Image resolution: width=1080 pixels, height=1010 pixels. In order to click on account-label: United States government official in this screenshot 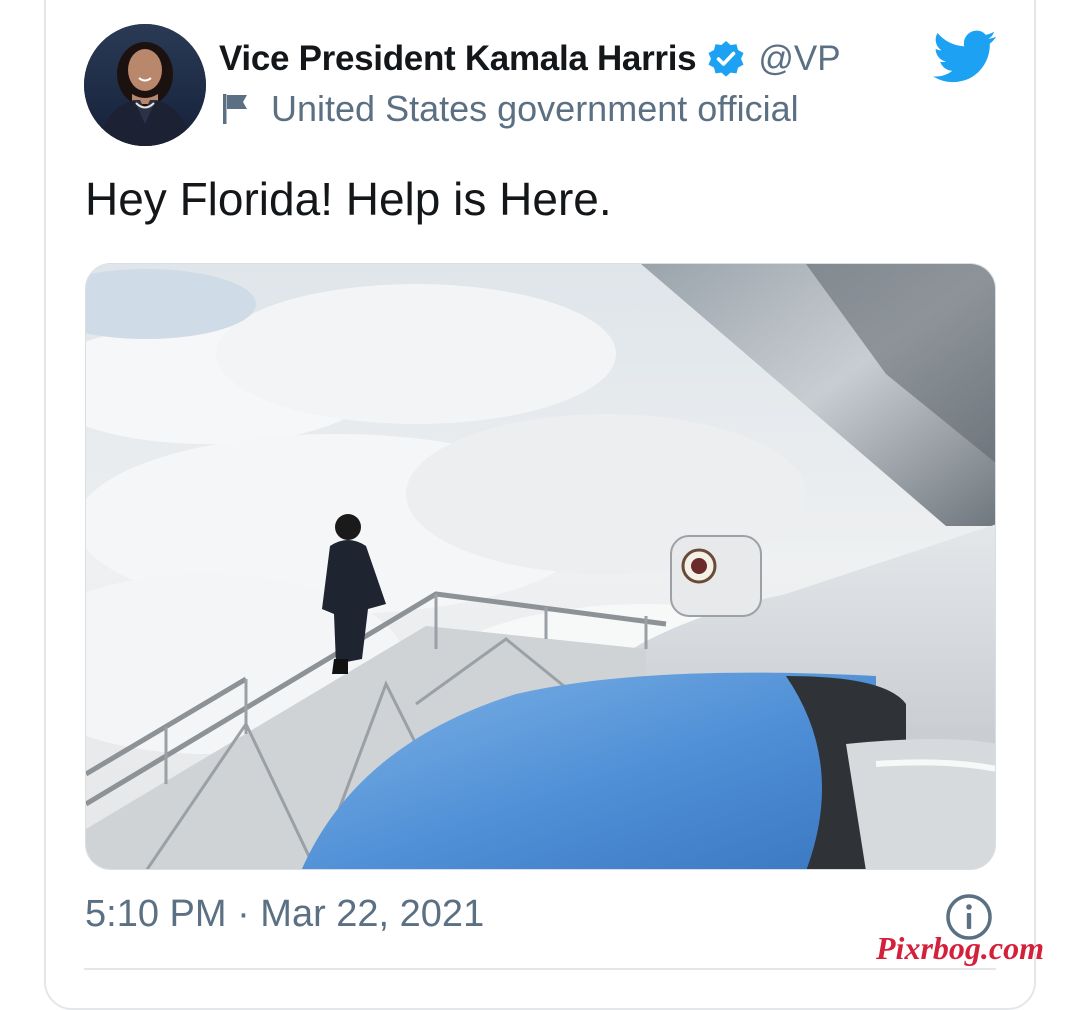, I will do `click(535, 109)`.